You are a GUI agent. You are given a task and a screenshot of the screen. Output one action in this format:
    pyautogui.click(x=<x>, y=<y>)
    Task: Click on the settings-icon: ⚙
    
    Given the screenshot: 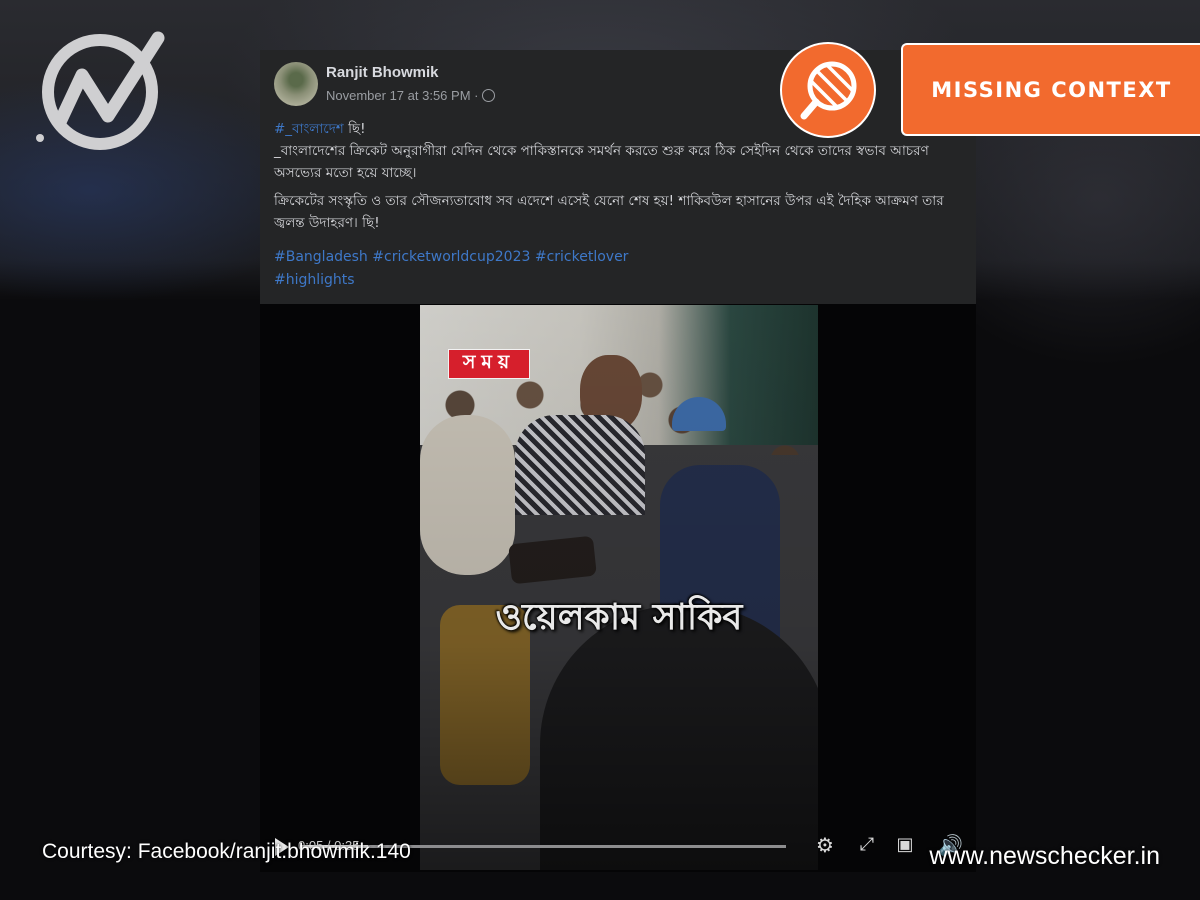 What is the action you would take?
    pyautogui.click(x=825, y=845)
    